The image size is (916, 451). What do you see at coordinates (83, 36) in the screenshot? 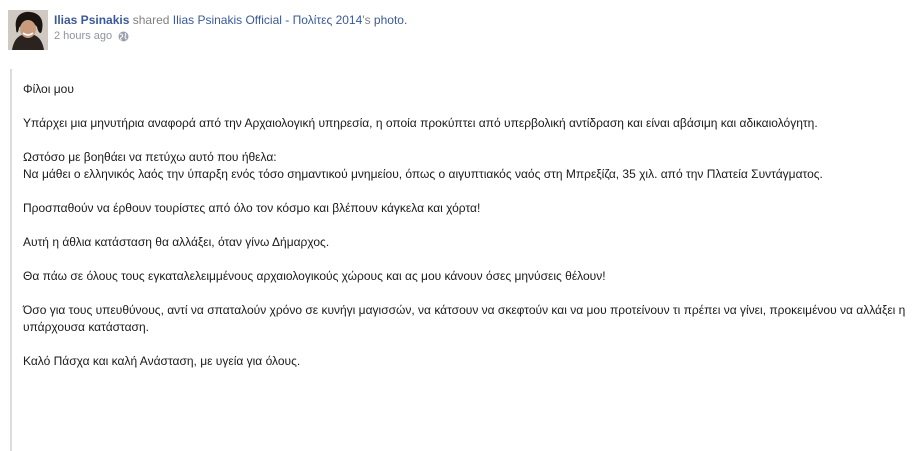
I see `timestamp-link: 2 hours ago` at bounding box center [83, 36].